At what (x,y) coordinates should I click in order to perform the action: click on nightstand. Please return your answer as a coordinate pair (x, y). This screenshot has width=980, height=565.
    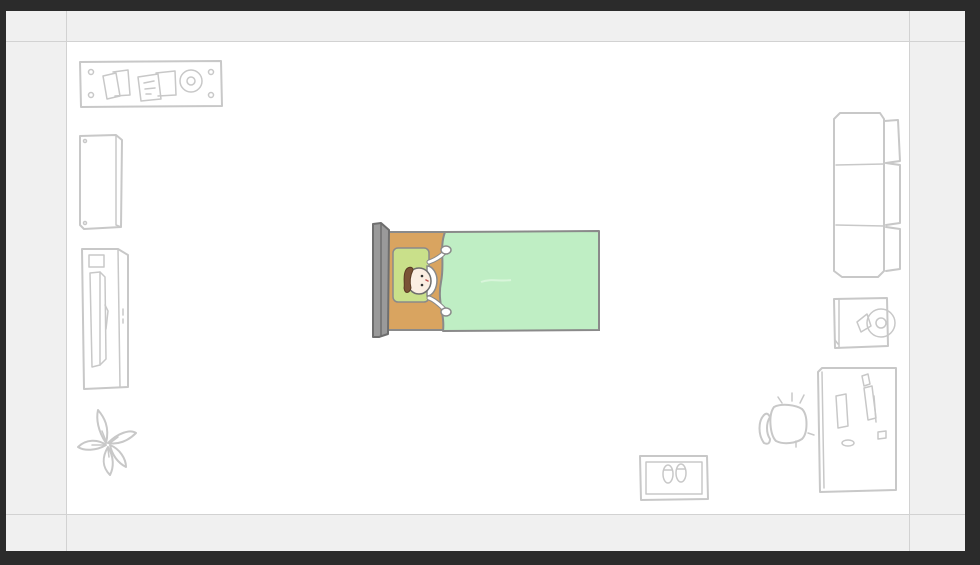
    Looking at the image, I should click on (866, 323).